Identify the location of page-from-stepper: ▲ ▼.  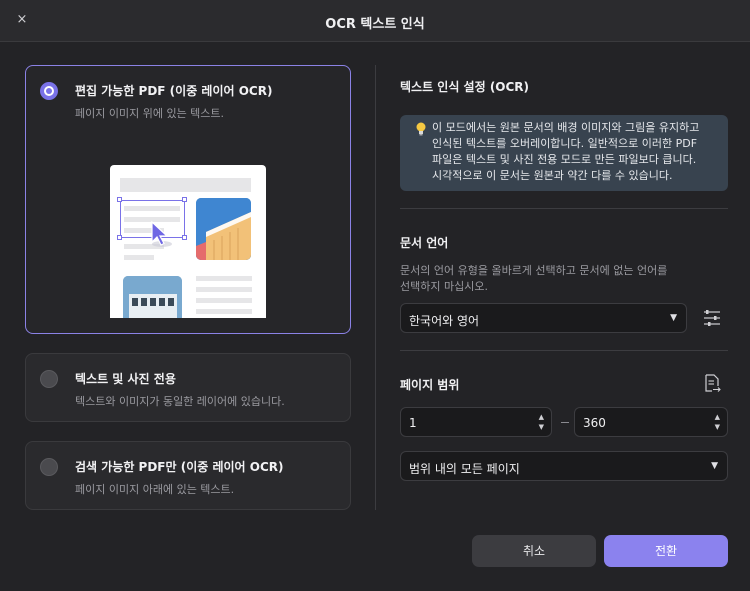
(541, 422).